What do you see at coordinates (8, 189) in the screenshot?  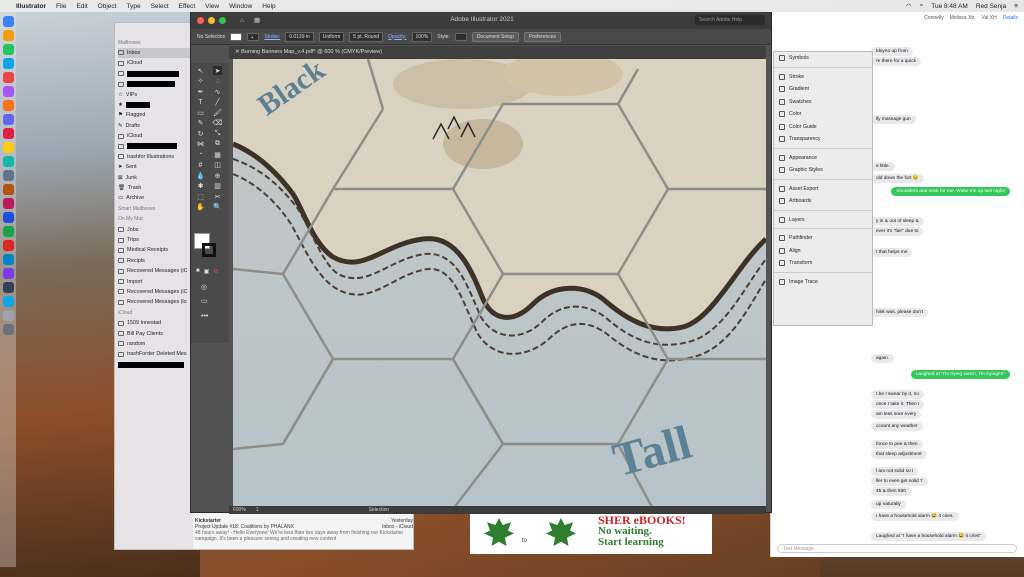 I see `illustrator-icon` at bounding box center [8, 189].